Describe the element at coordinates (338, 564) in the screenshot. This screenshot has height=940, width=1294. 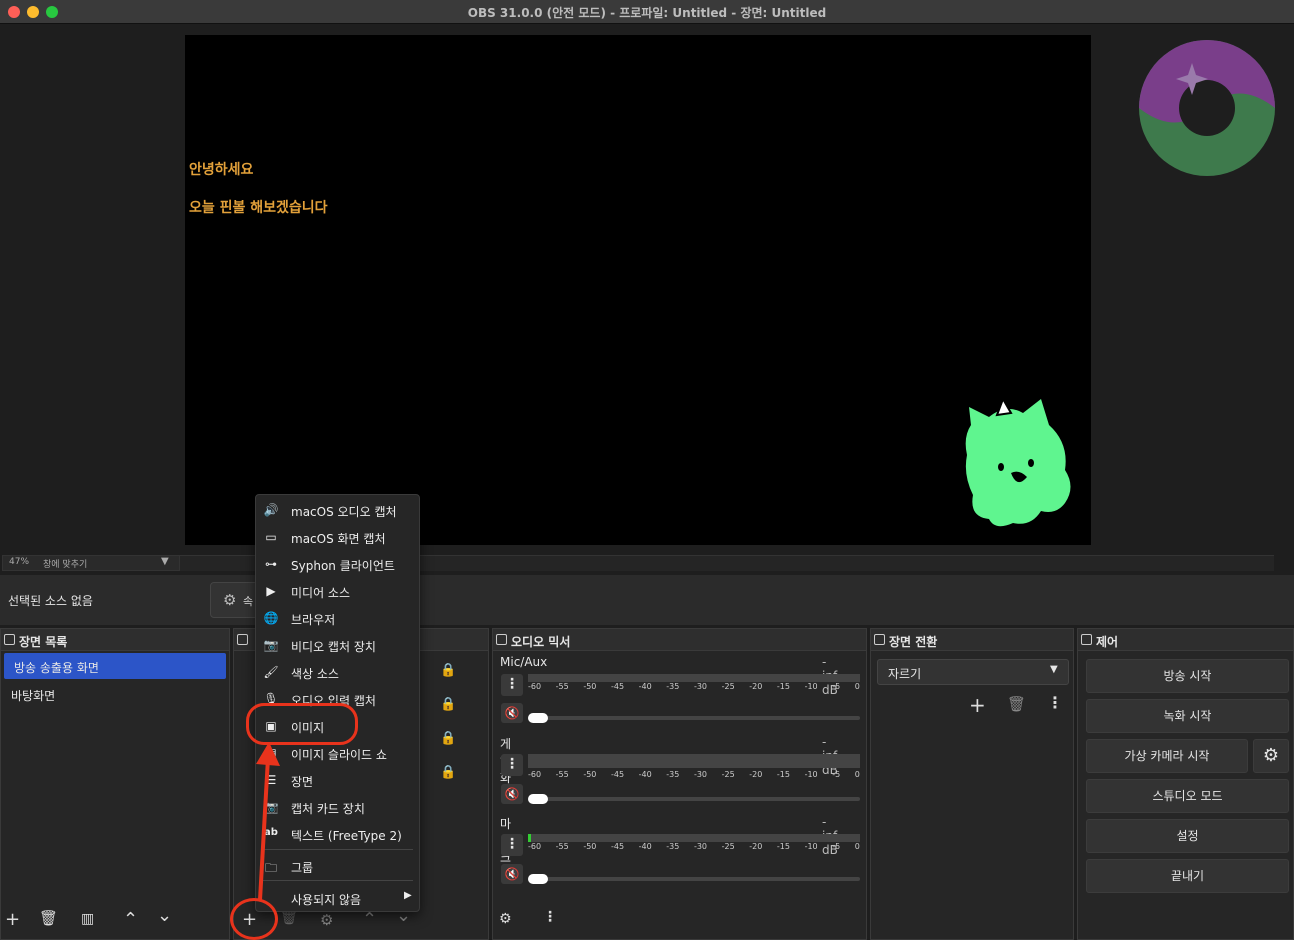
I see `menu-item-syphon-client: ⊶ Syphon 클라이언트` at that location.